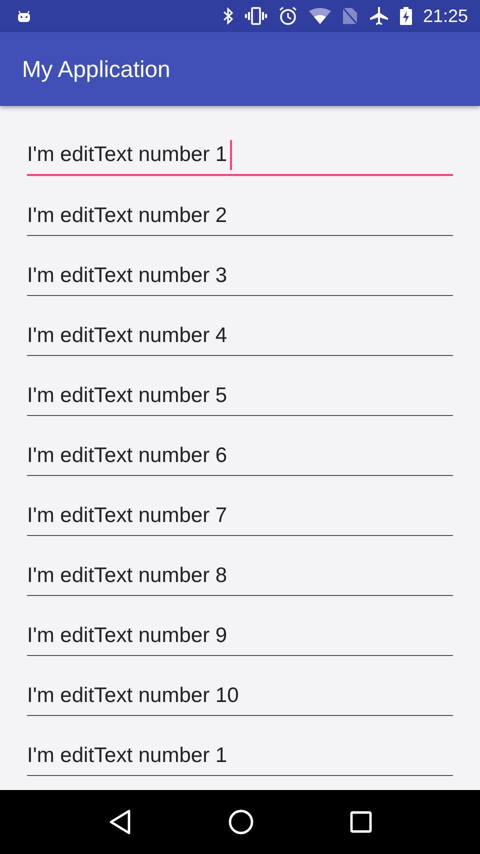 Image resolution: width=480 pixels, height=854 pixels. Describe the element at coordinates (240, 516) in the screenshot. I see `edit-text-field: I'm editText number 7` at that location.